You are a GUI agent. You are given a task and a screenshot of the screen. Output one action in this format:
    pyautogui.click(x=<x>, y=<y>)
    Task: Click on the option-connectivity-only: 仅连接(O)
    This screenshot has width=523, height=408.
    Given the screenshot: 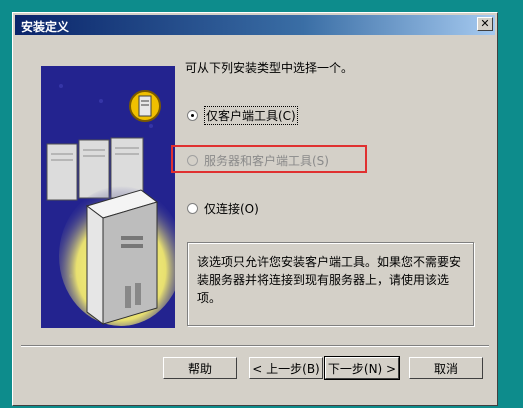 What is the action you would take?
    pyautogui.click(x=223, y=208)
    